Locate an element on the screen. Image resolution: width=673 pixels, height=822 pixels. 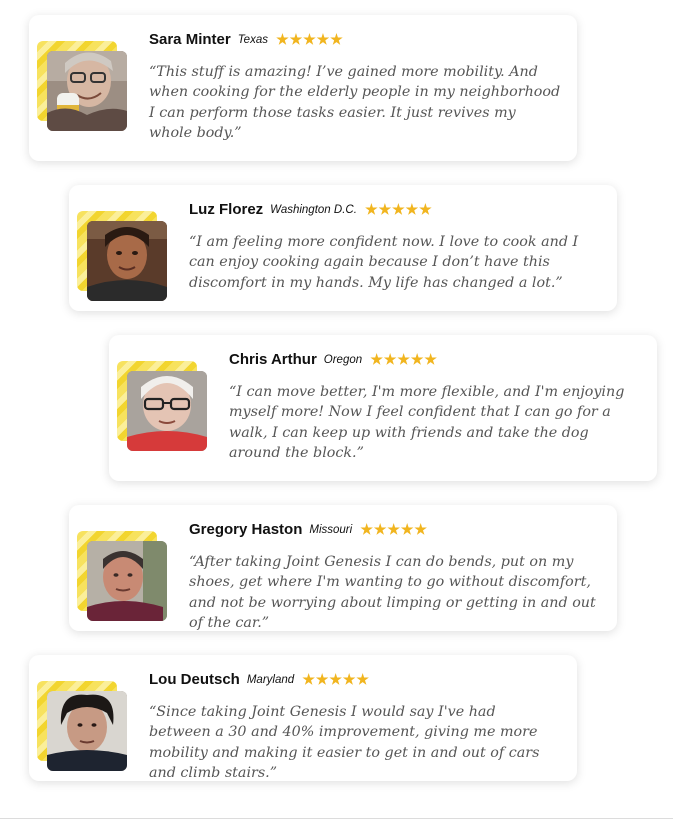
section-divider is located at coordinates (336, 818).